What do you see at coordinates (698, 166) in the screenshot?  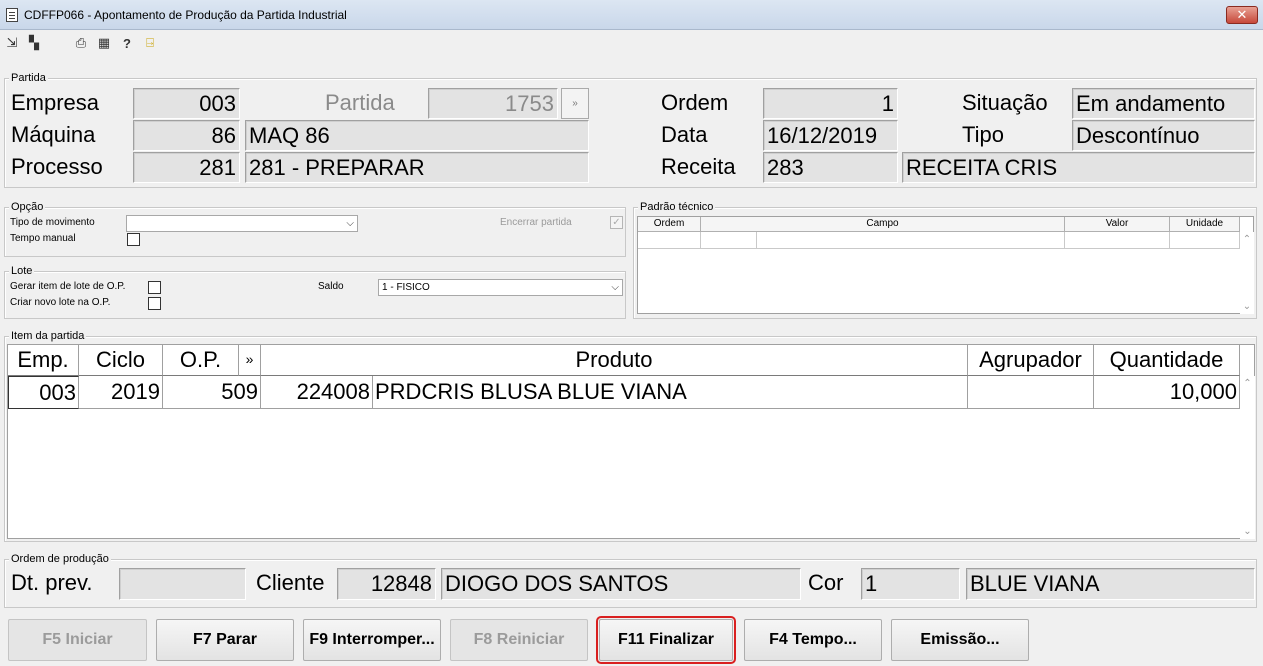 I see `receita-label: Receita` at bounding box center [698, 166].